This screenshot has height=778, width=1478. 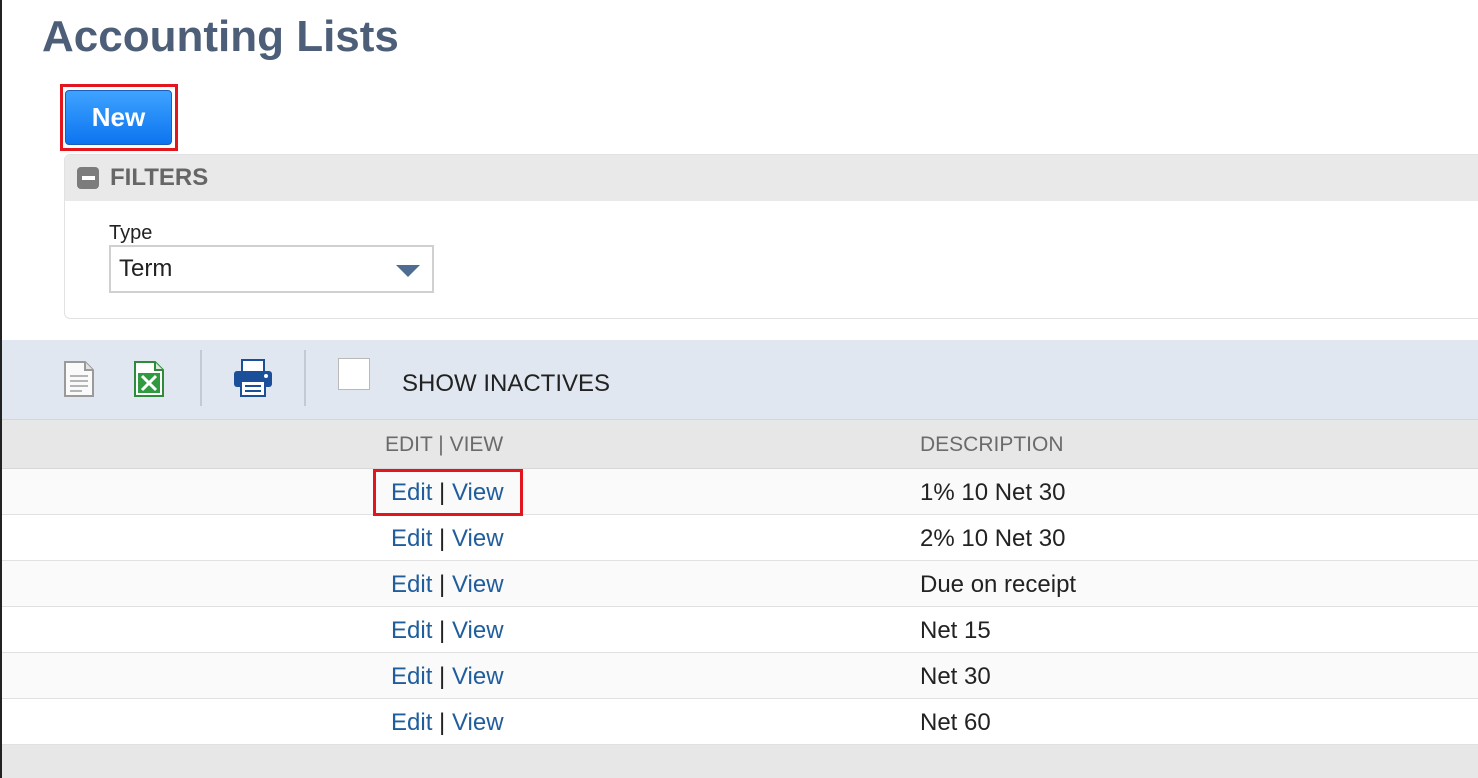 I want to click on row-description: 2% 10 Net 30, so click(x=993, y=538).